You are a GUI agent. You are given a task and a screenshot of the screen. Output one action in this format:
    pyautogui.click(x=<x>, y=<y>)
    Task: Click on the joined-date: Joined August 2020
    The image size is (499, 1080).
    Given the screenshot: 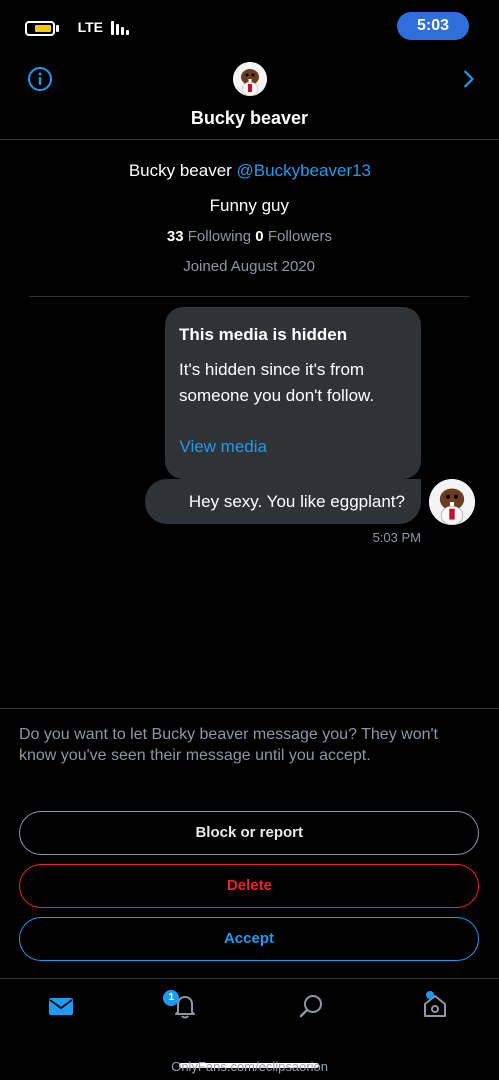 What is the action you would take?
    pyautogui.click(x=249, y=266)
    